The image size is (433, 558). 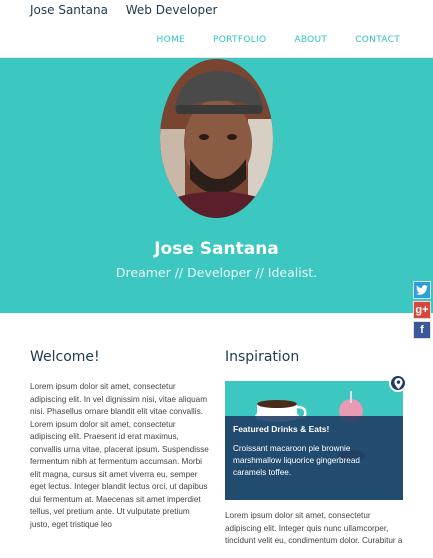 I want to click on brand: Jose Santana Web Developer, so click(x=130, y=10).